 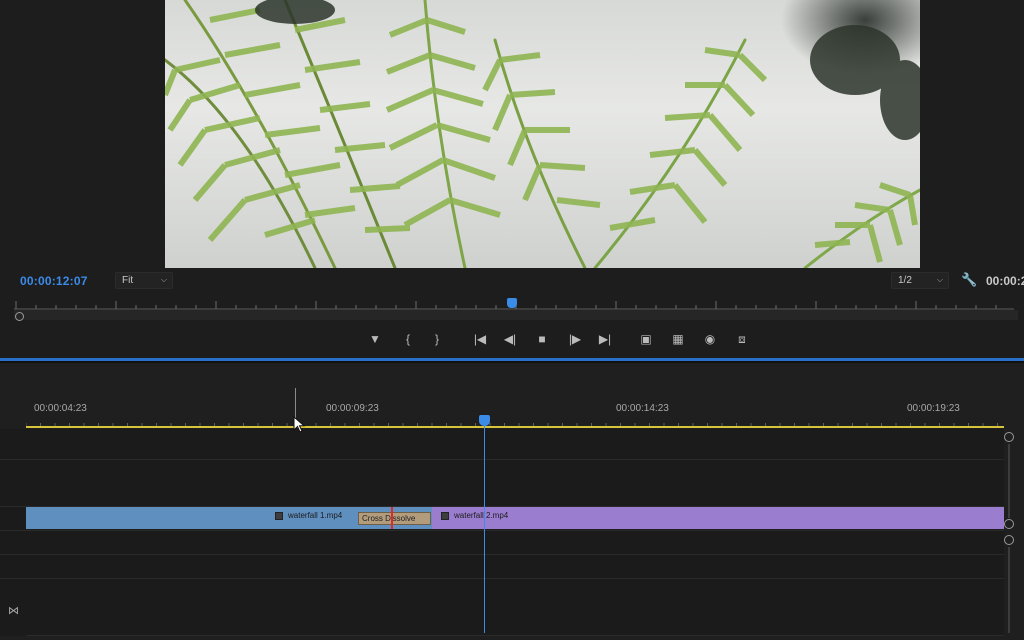 I want to click on mark-out-icon: }, so click(x=437, y=339).